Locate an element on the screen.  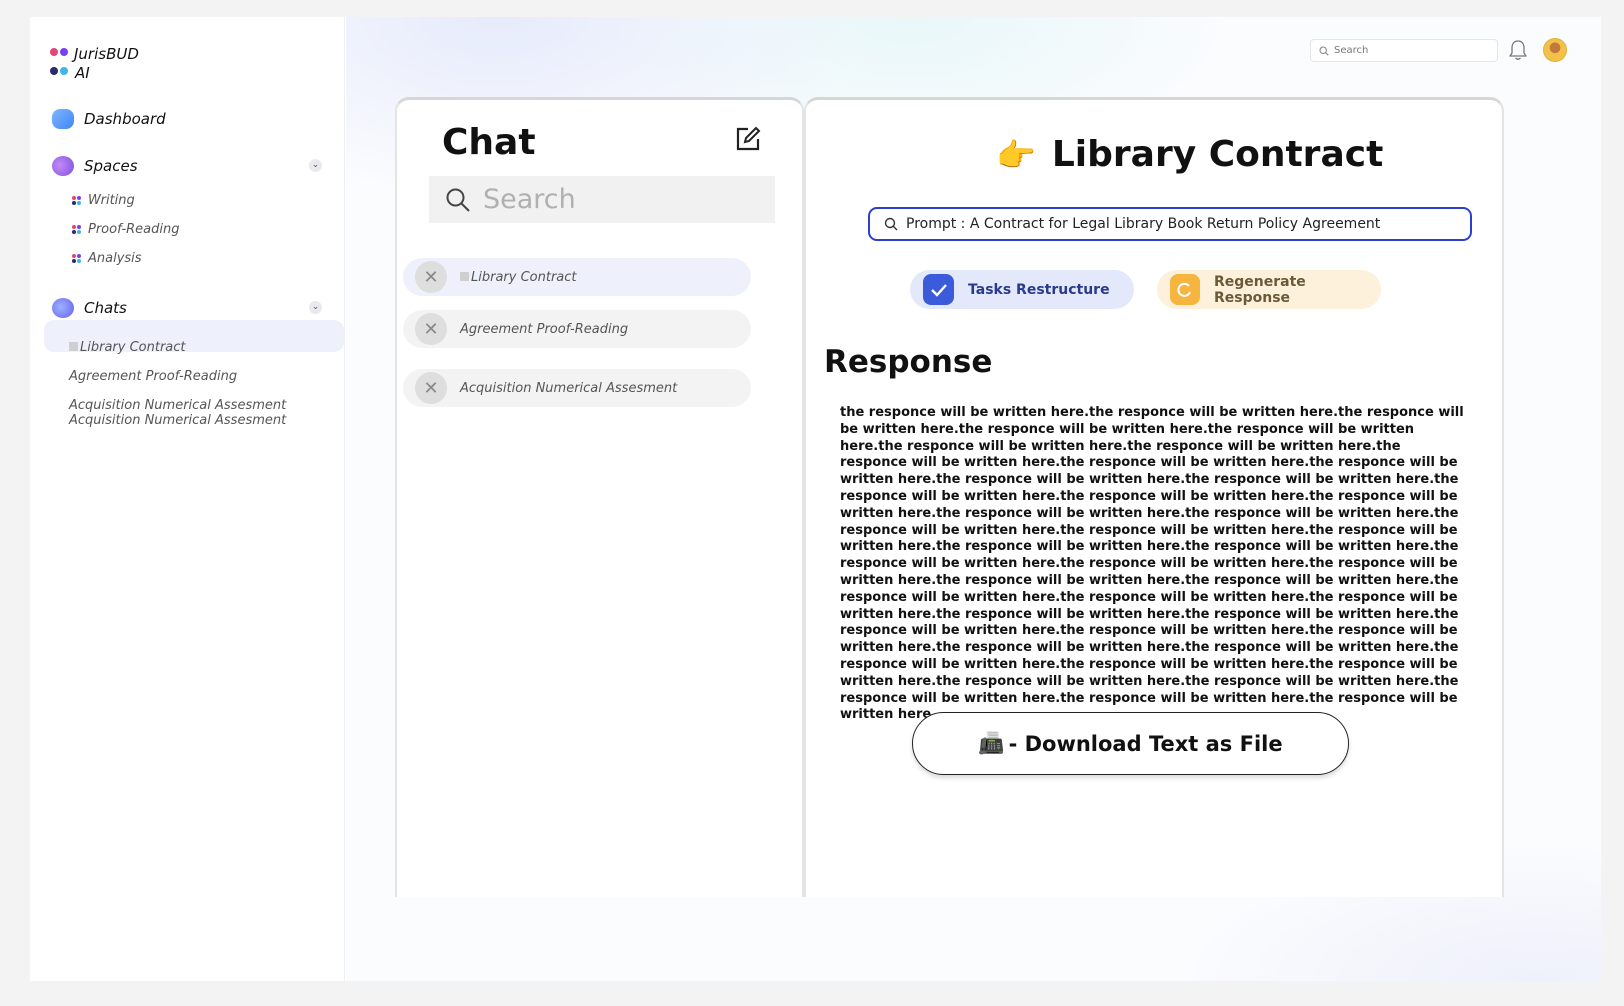
spaces-icon is located at coordinates (63, 166).